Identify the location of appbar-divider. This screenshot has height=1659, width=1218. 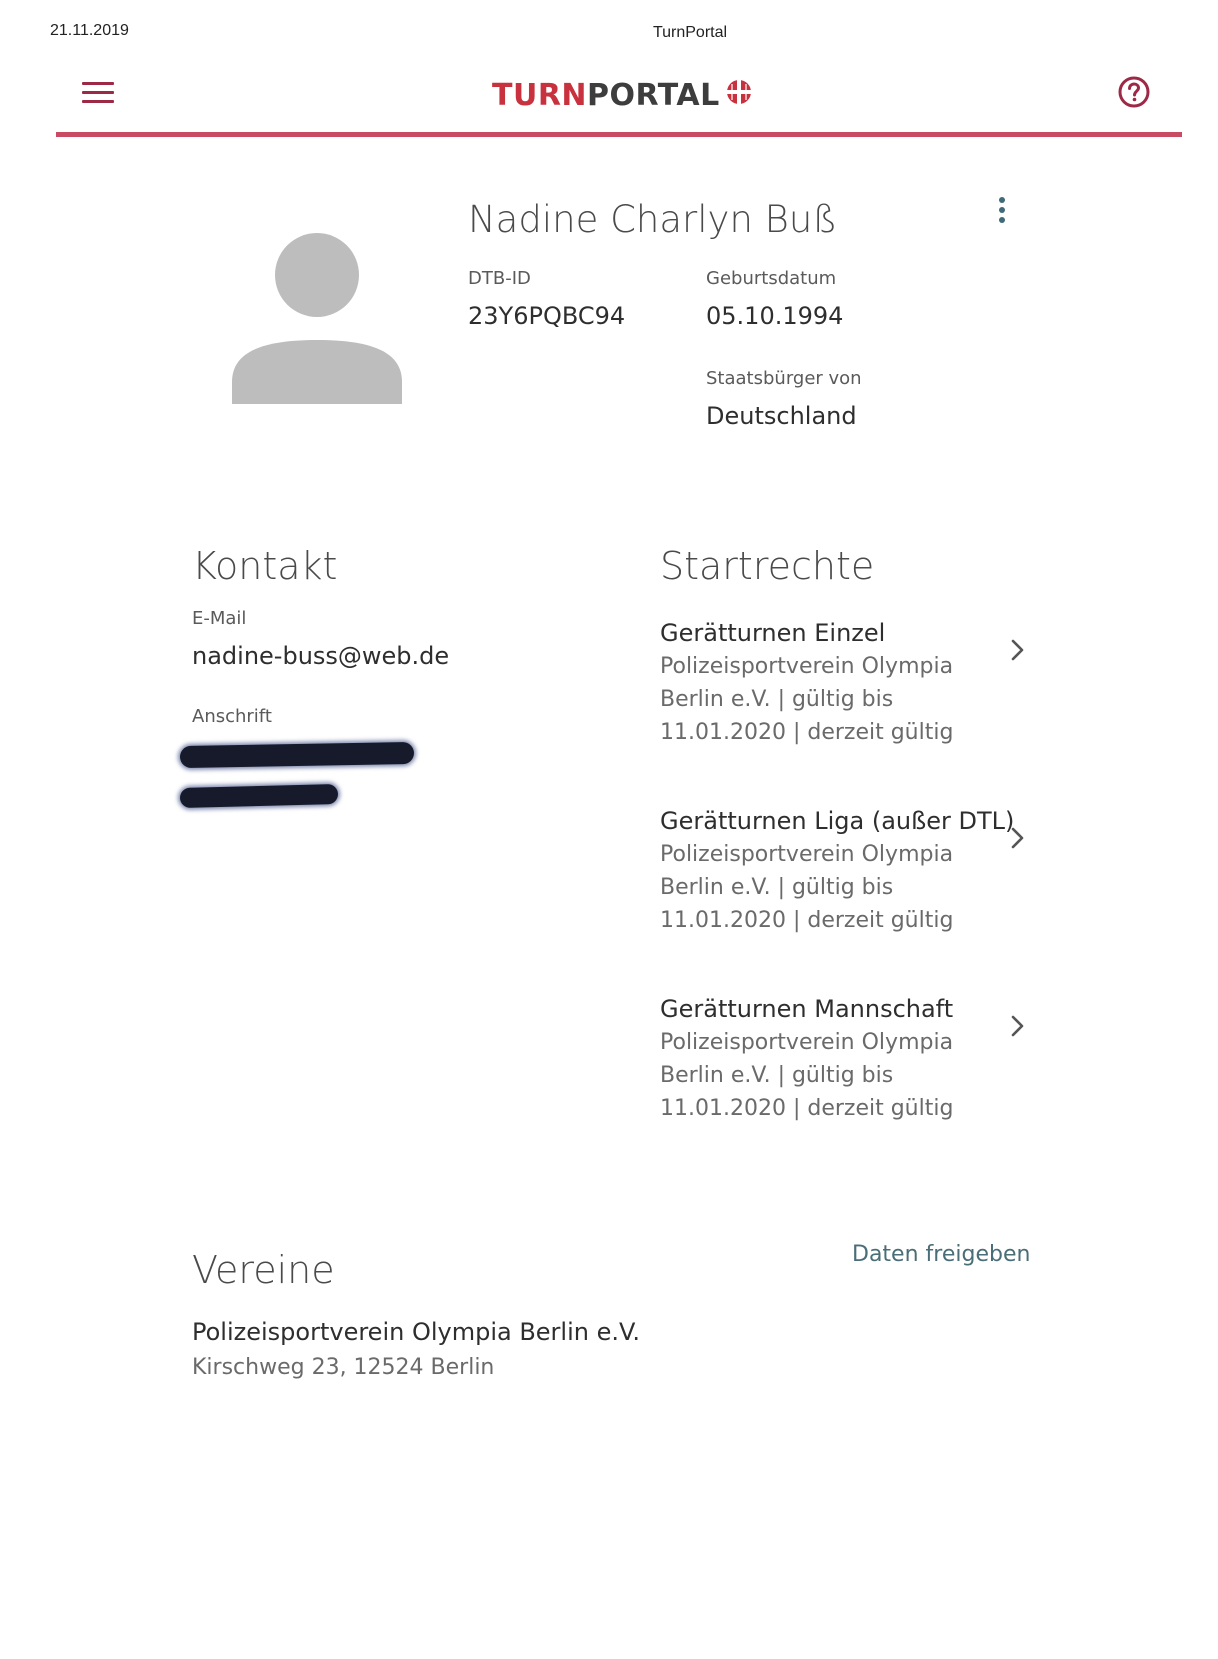
(619, 134).